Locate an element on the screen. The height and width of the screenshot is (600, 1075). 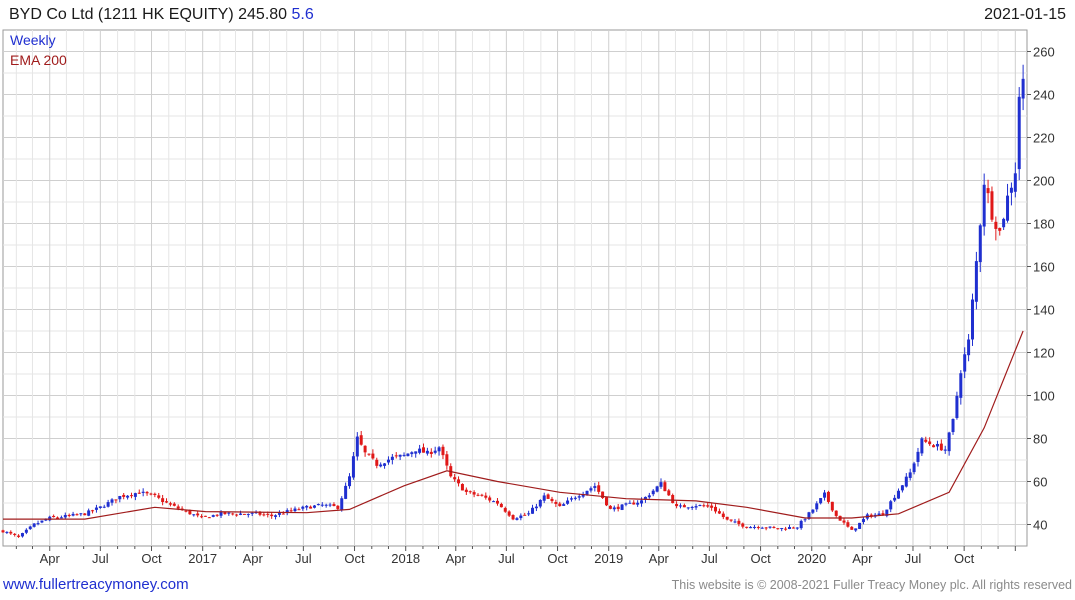
y-tick-label: 40 is located at coordinates (1040, 525).